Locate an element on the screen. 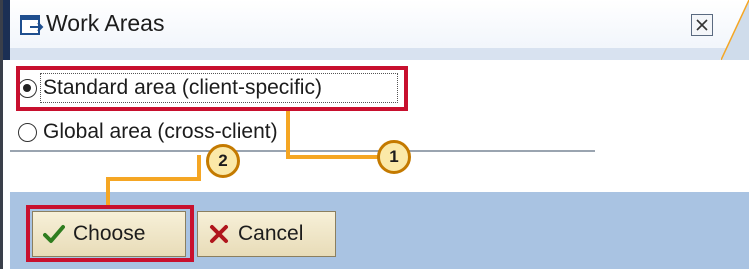 This screenshot has width=749, height=269. highlight-box-choose is located at coordinates (110, 233).